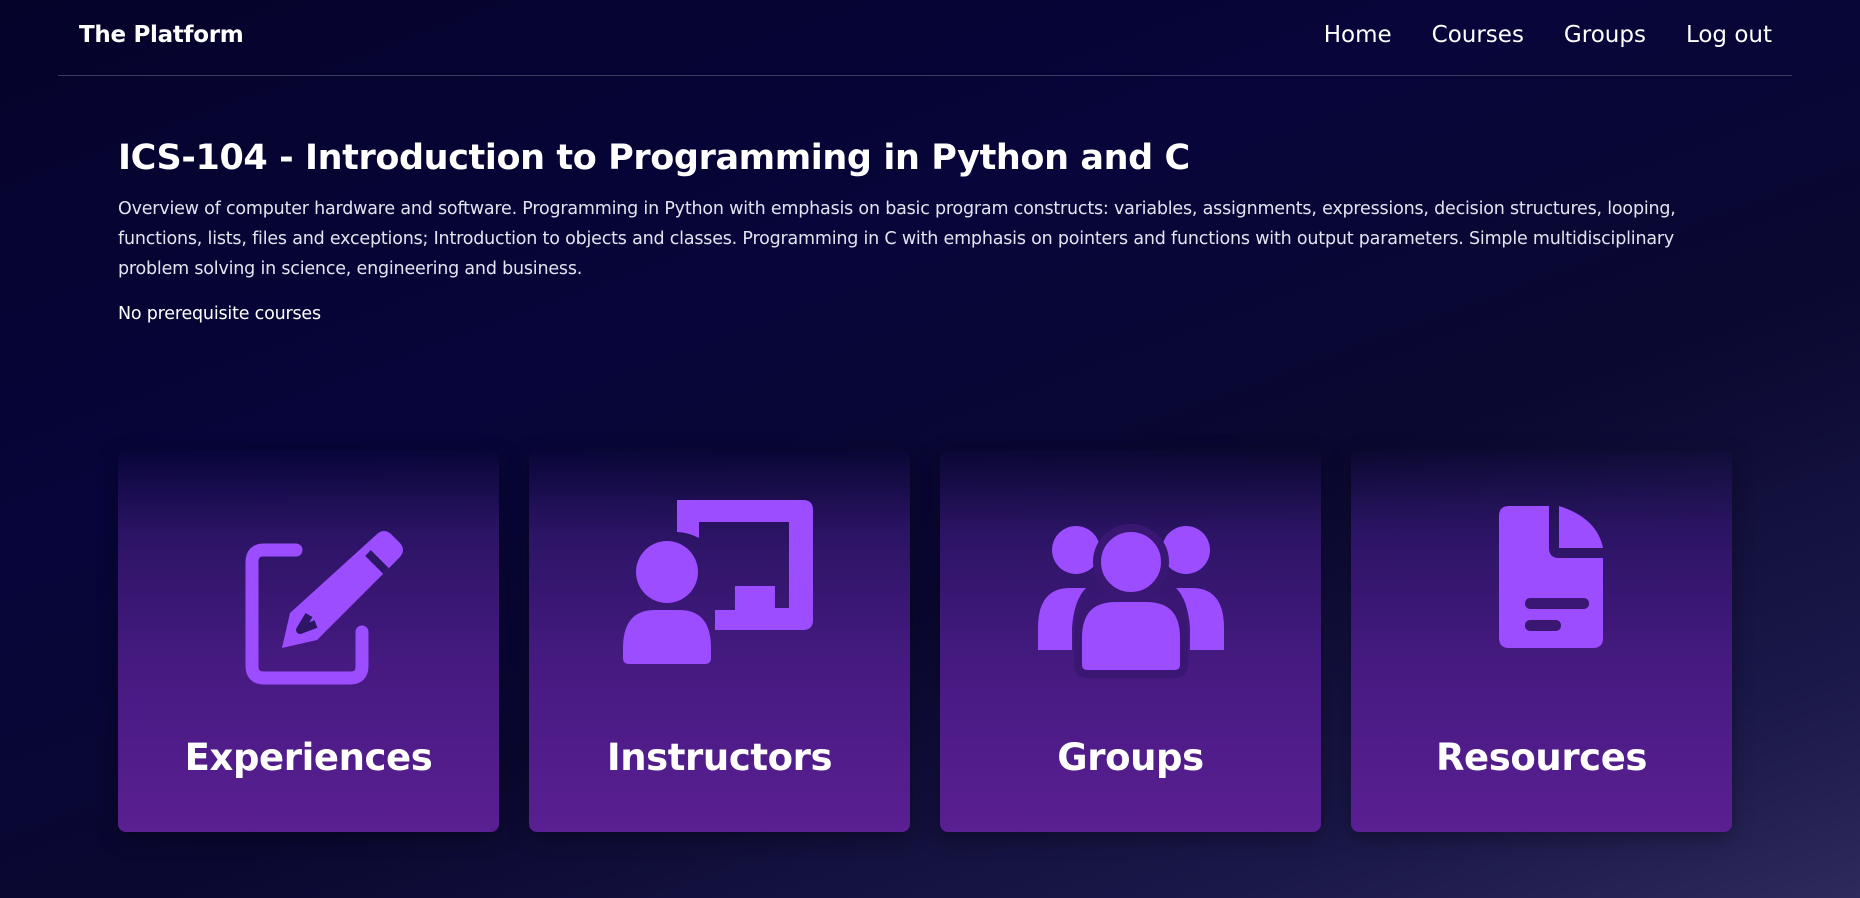 This screenshot has width=1860, height=898. What do you see at coordinates (925, 38) in the screenshot?
I see `navbar: The Platform Home Courses Groups Log out` at bounding box center [925, 38].